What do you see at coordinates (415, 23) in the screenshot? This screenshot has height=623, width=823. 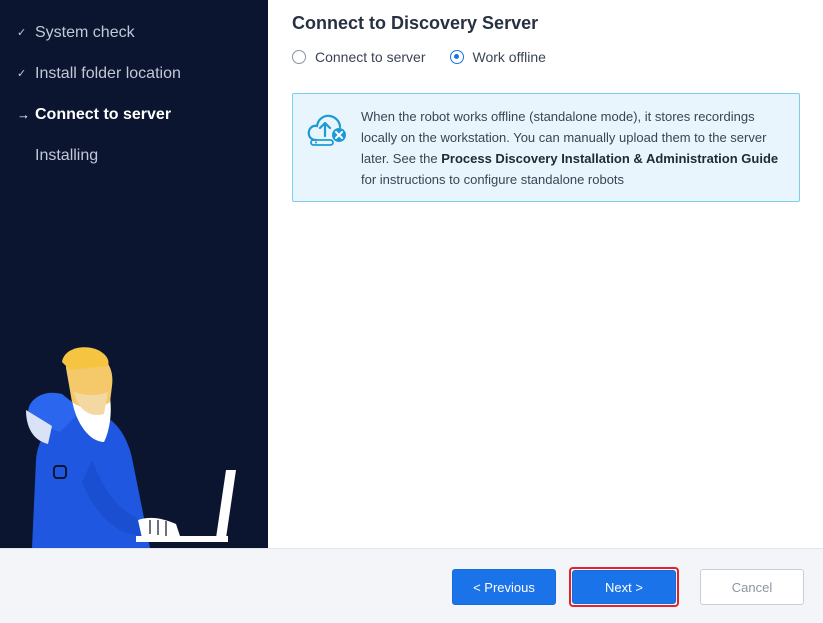 I see `page-title: Connect to Discovery Server` at bounding box center [415, 23].